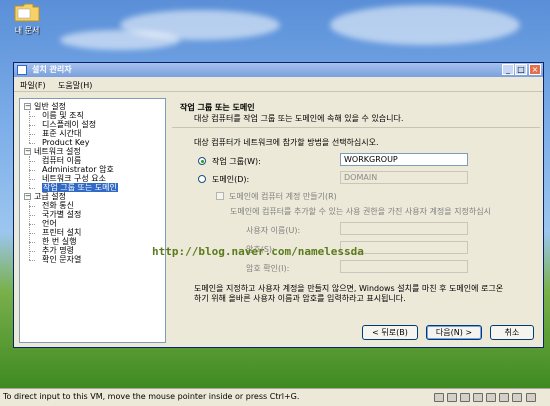 This screenshot has height=406, width=550. What do you see at coordinates (512, 332) in the screenshot?
I see `cancel-button: 취소` at bounding box center [512, 332].